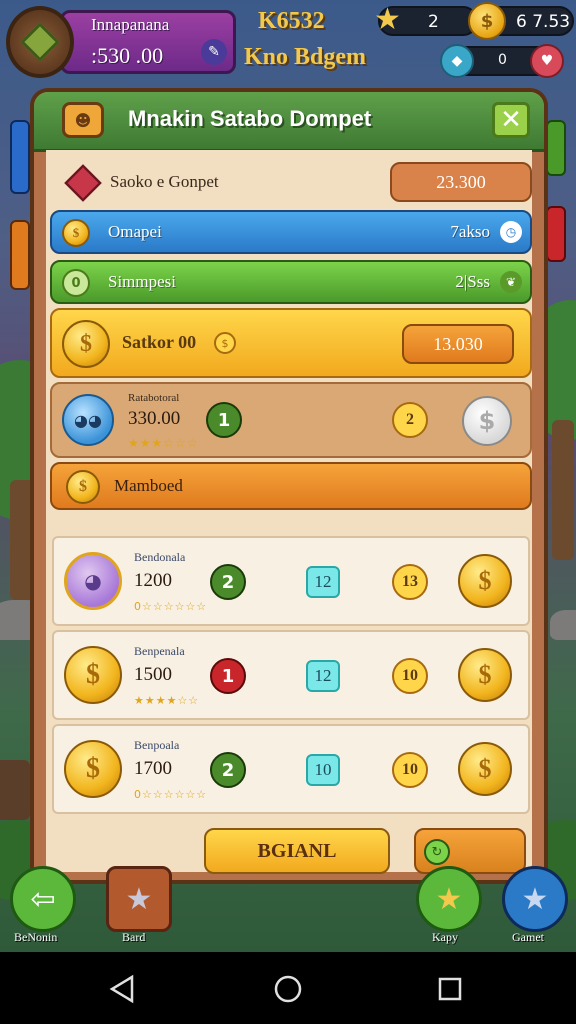 This screenshot has width=576, height=1024. I want to click on gold-row-value: 13.030, so click(458, 344).